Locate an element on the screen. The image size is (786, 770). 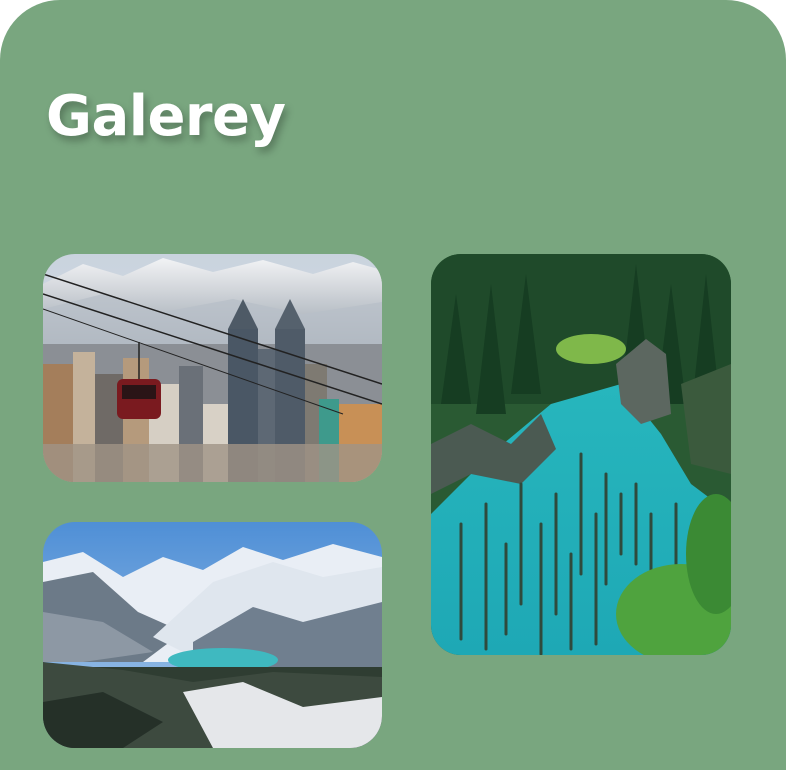
gallery-photo-mountain-lake is located at coordinates (212, 635).